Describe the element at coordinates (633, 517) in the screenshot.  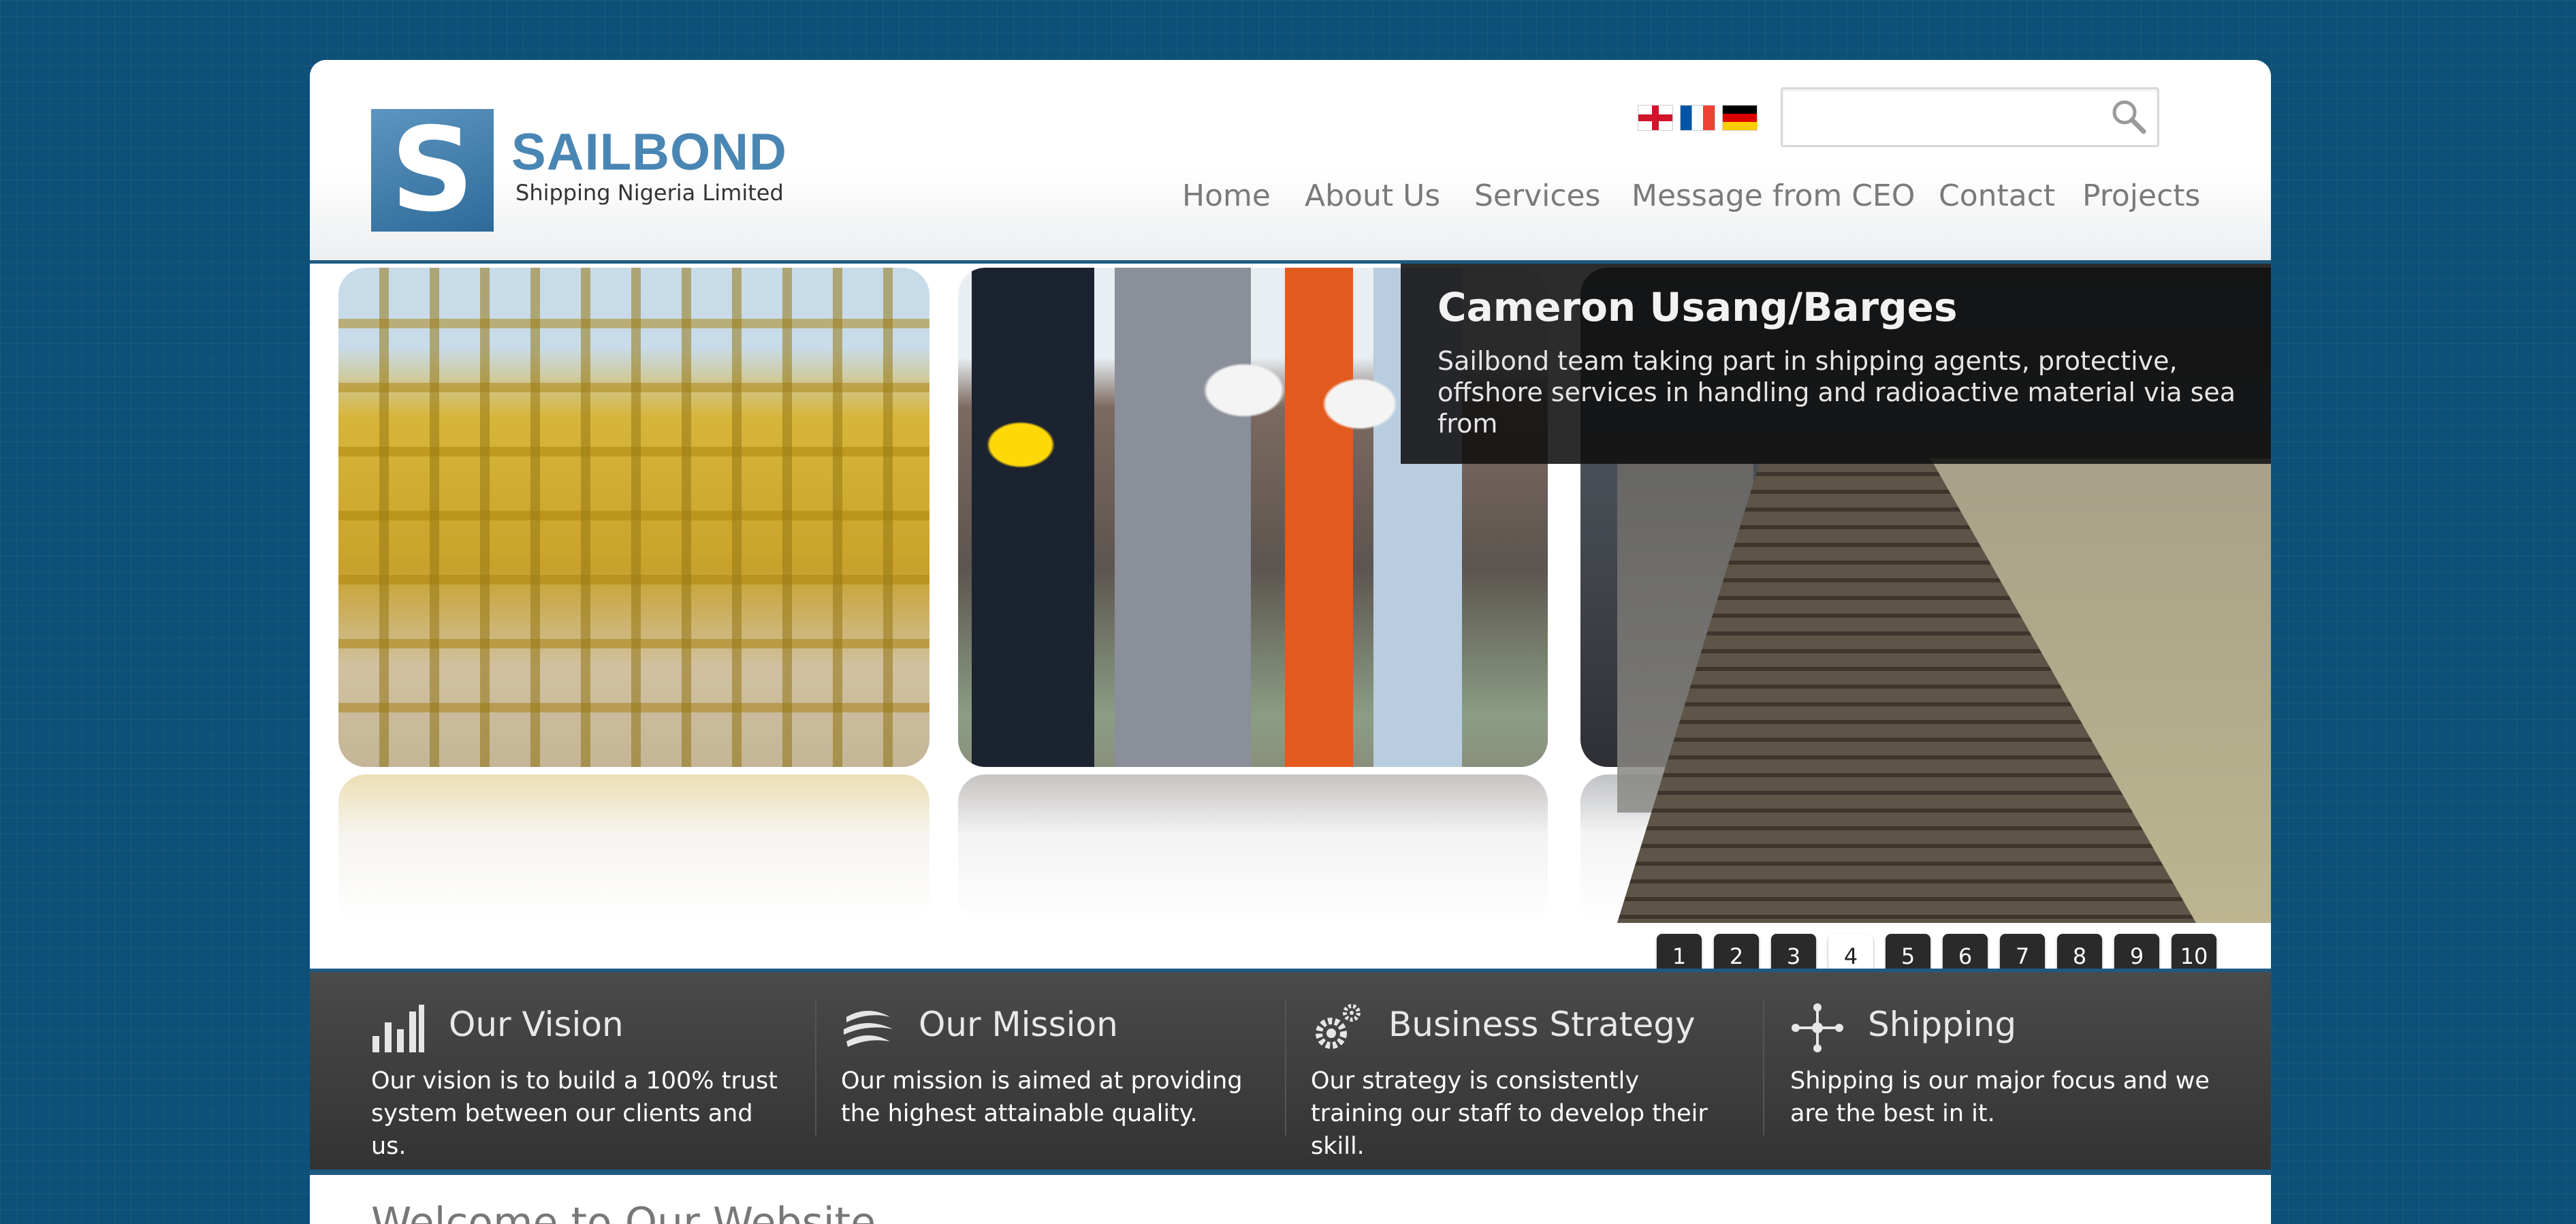
I see `slide-photo-structure` at that location.